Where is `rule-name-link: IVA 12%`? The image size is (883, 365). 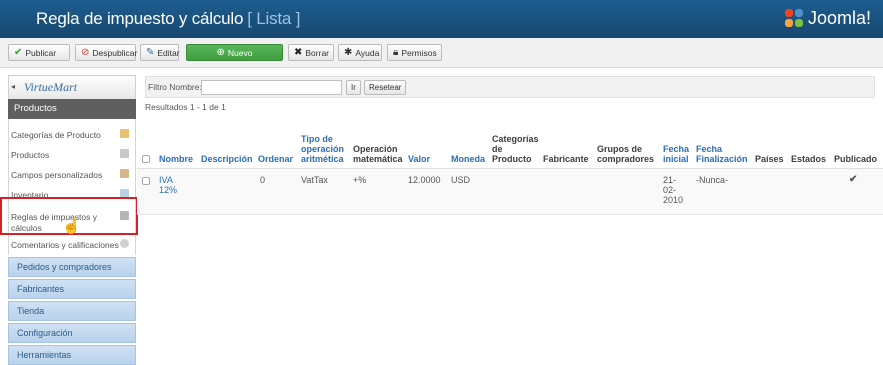 rule-name-link: IVA 12% is located at coordinates (168, 185).